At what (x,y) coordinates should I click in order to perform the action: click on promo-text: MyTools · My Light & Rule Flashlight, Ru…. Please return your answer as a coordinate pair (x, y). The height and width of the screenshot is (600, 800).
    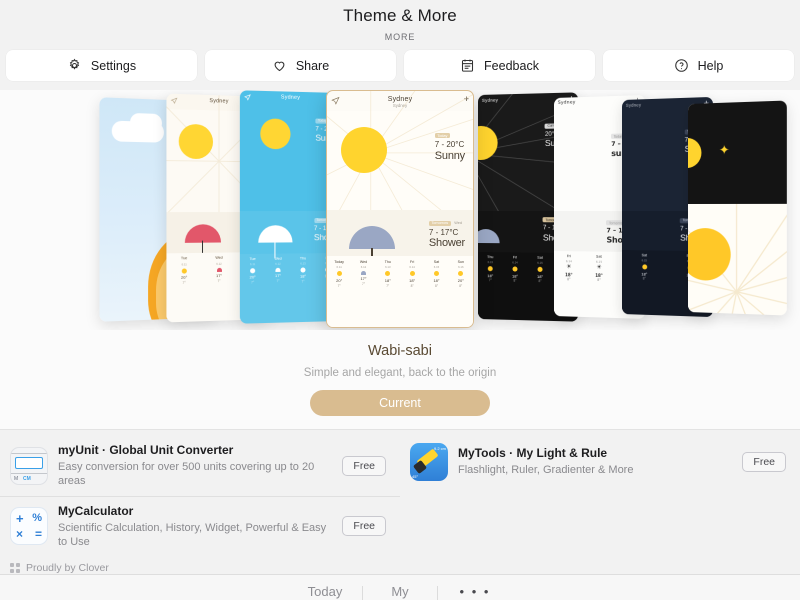
    Looking at the image, I should click on (595, 461).